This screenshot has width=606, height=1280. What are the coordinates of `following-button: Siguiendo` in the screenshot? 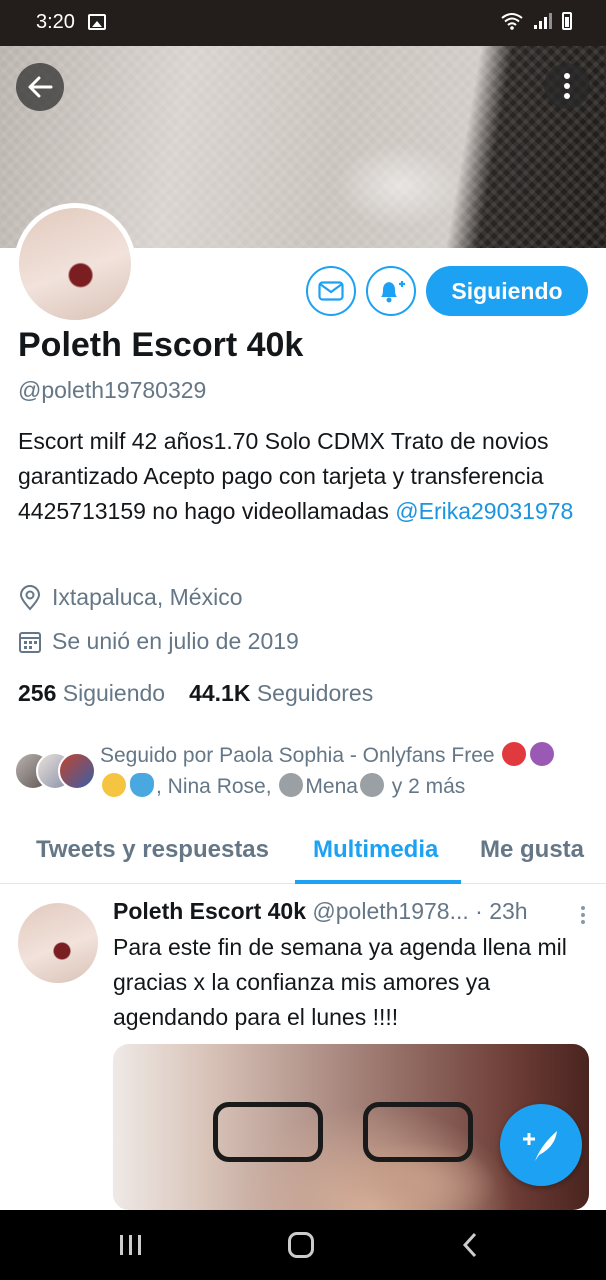 It's located at (507, 291).